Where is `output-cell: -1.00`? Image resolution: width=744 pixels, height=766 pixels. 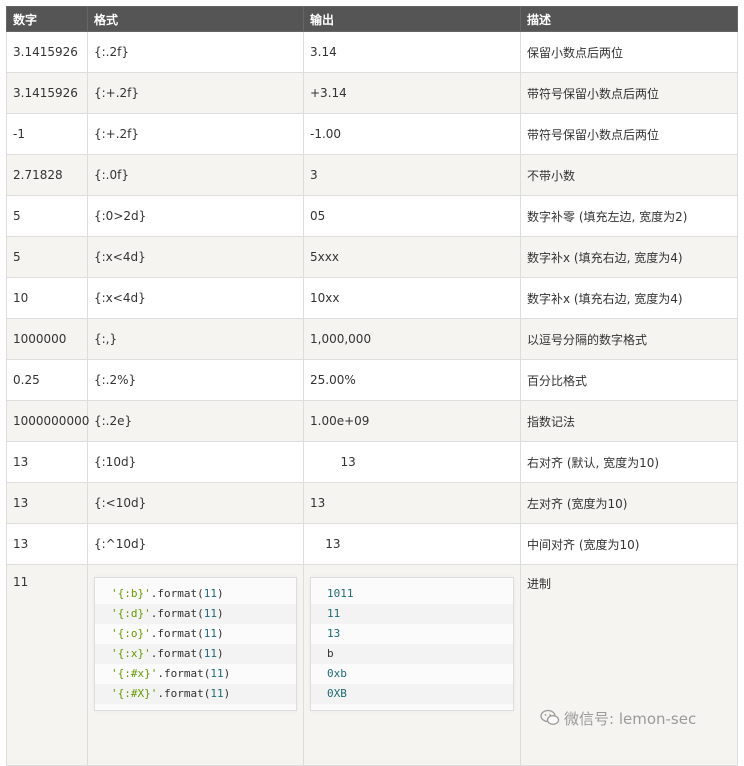
output-cell: -1.00 is located at coordinates (412, 134).